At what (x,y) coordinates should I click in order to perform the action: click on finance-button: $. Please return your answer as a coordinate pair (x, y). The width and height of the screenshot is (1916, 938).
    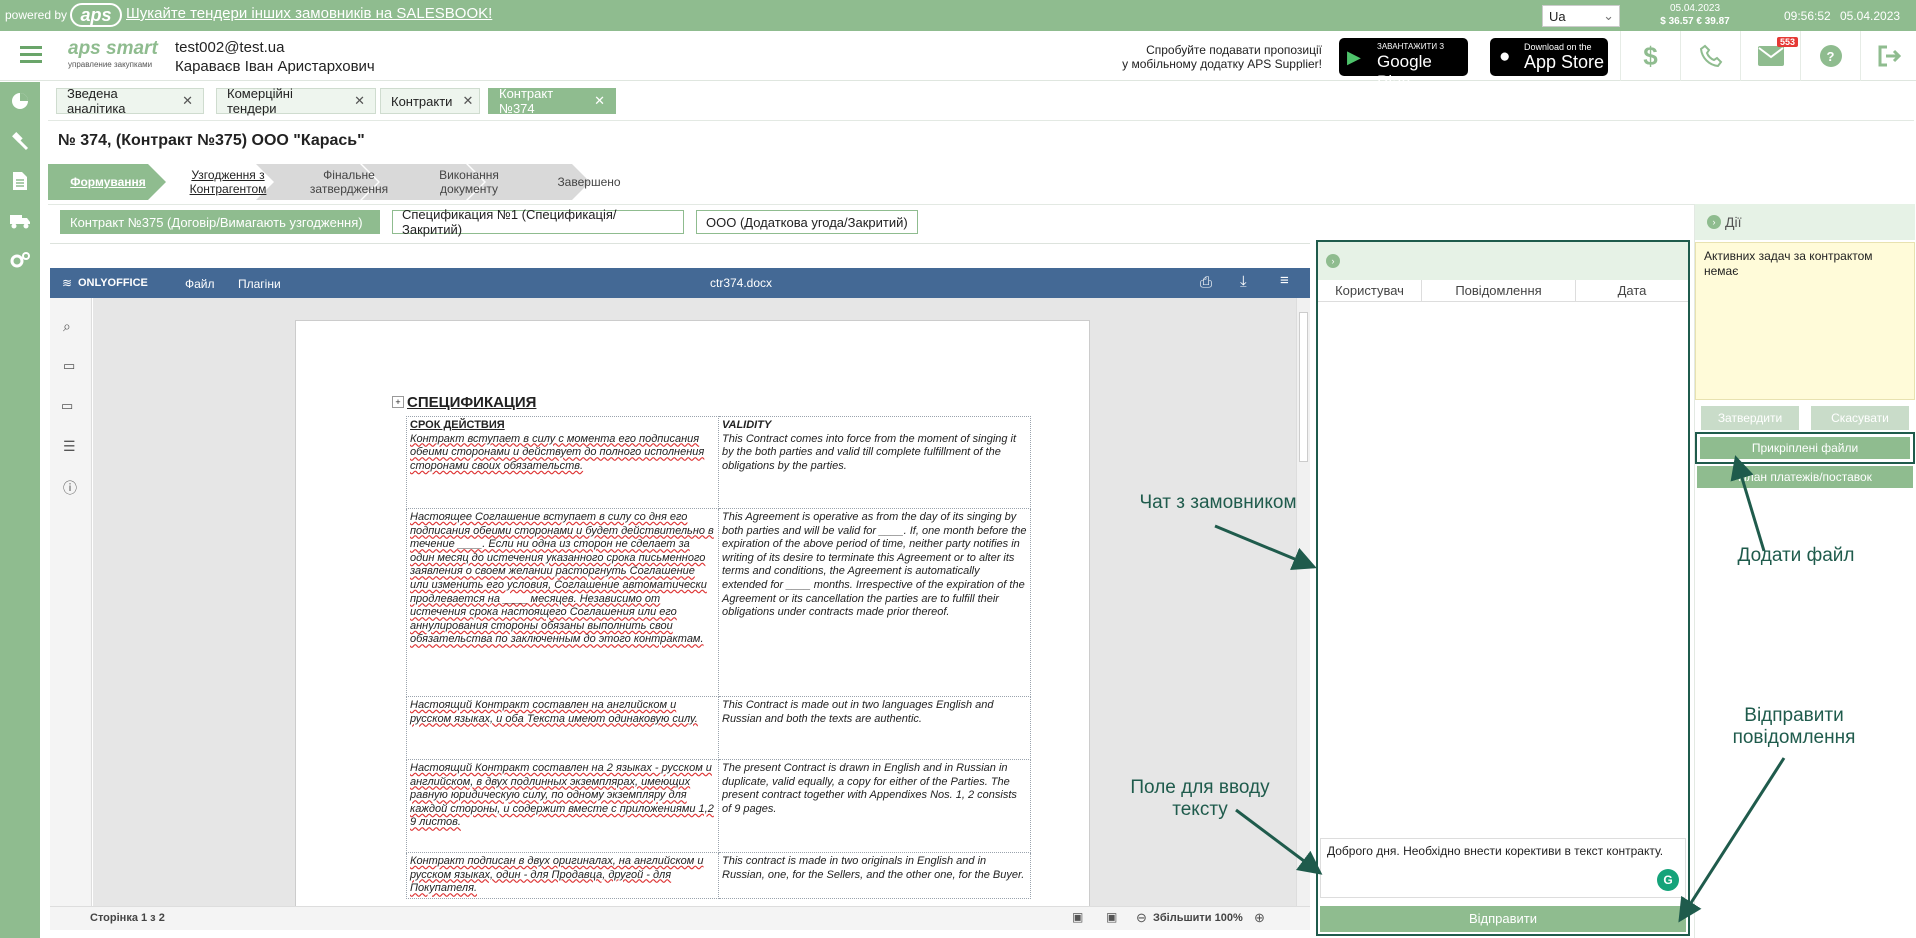
    Looking at the image, I should click on (1650, 56).